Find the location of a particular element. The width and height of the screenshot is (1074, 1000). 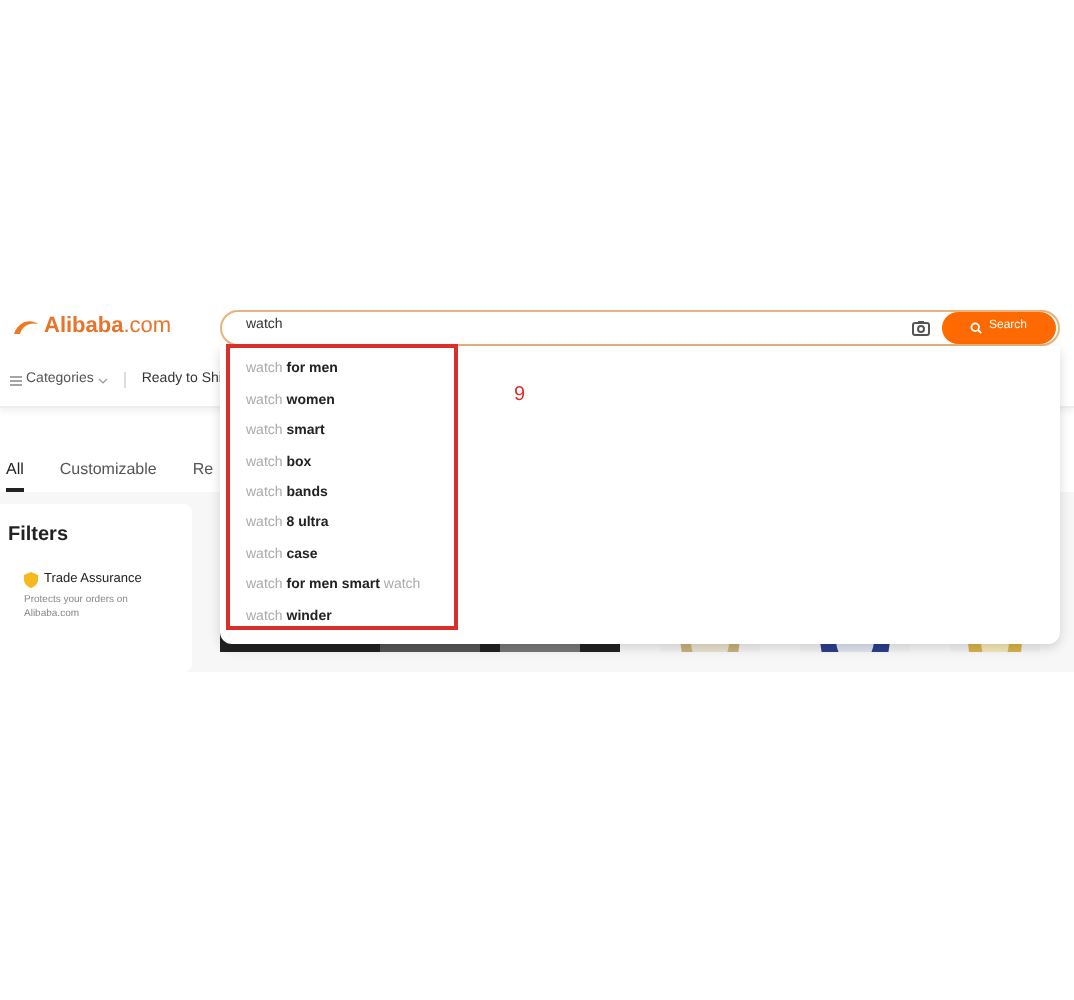

filter-tab: Customizable is located at coordinates (108, 475).